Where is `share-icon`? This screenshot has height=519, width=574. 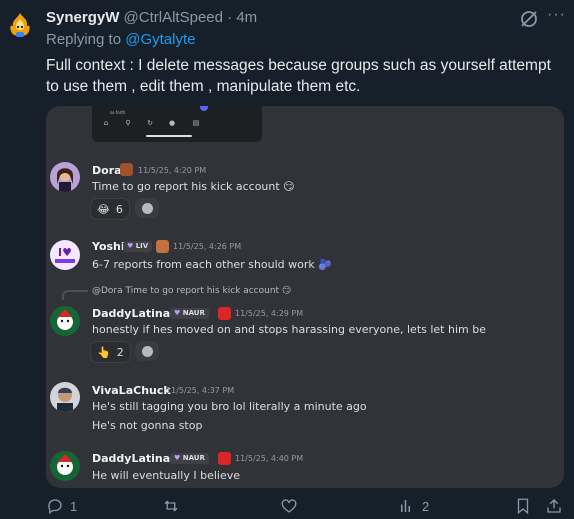
share-icon is located at coordinates (554, 506).